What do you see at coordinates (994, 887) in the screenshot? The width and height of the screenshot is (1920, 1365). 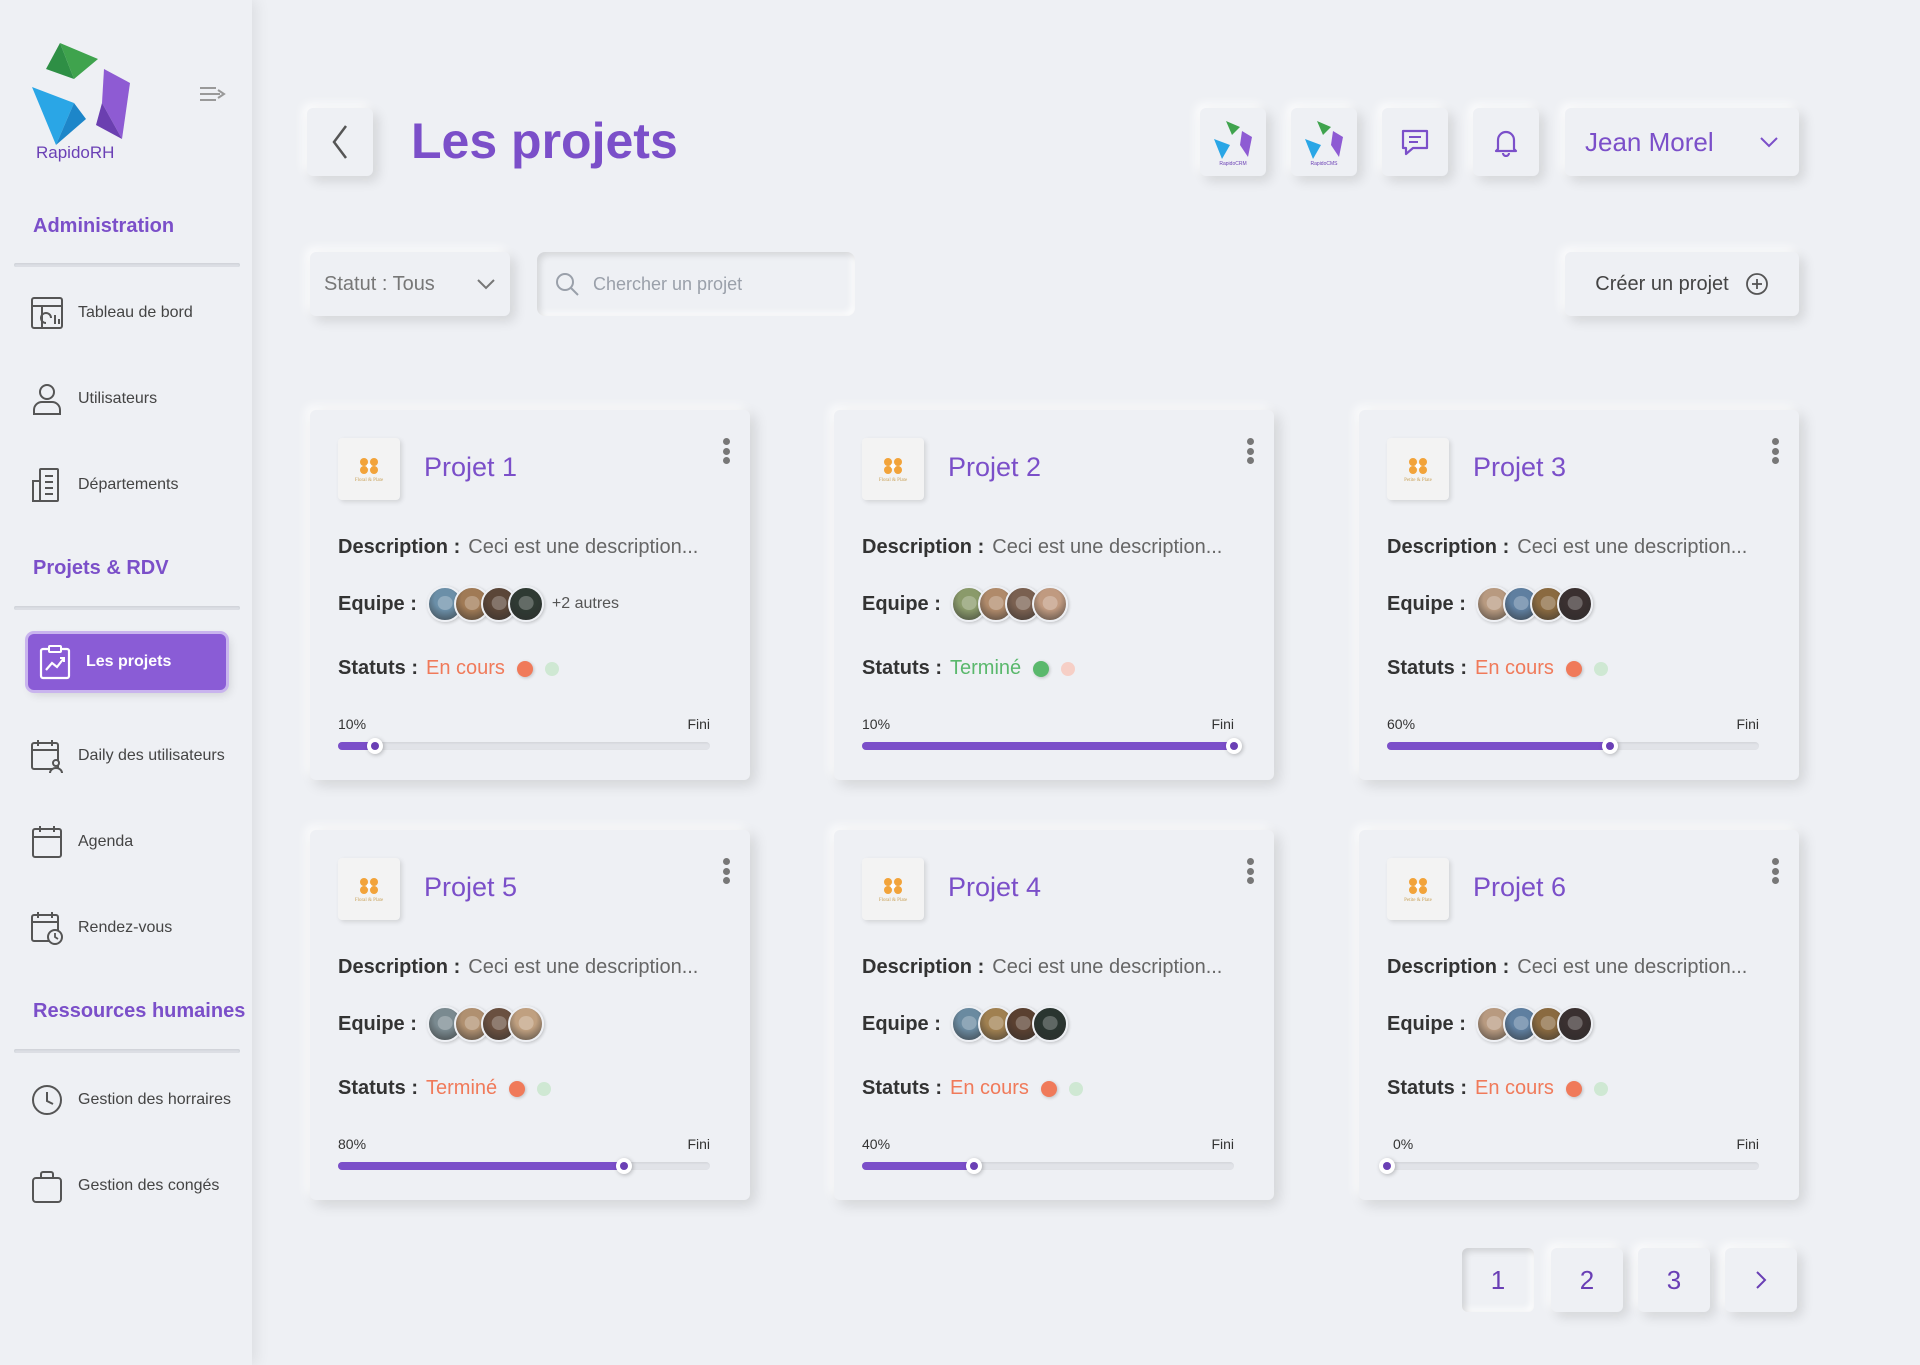 I see `project-title: Projet 4` at bounding box center [994, 887].